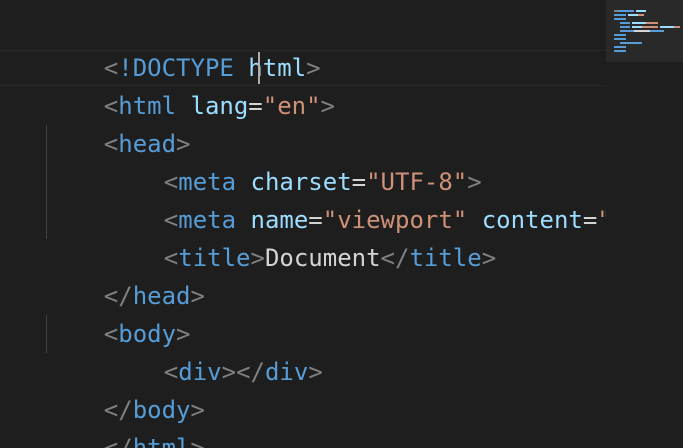 The width and height of the screenshot is (683, 448). I want to click on code-line-1: <!DOCTYPE html>, so click(183, 46).